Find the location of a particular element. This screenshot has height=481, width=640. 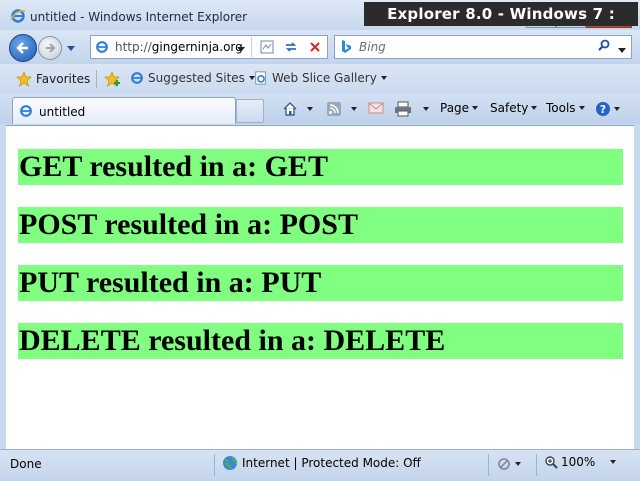

refresh-icon is located at coordinates (291, 47).